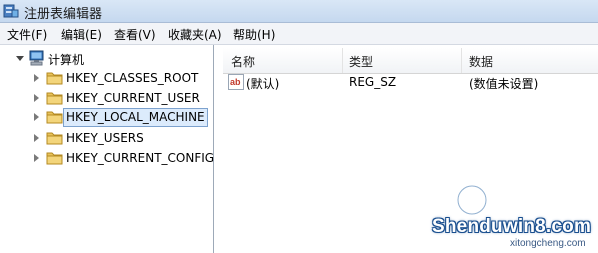 This screenshot has width=598, height=253. I want to click on window-title: 注册表编辑器, so click(63, 14).